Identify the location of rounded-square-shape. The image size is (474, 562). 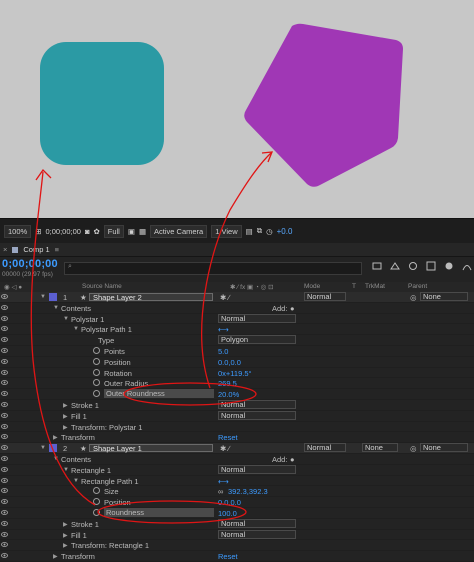
(102, 103).